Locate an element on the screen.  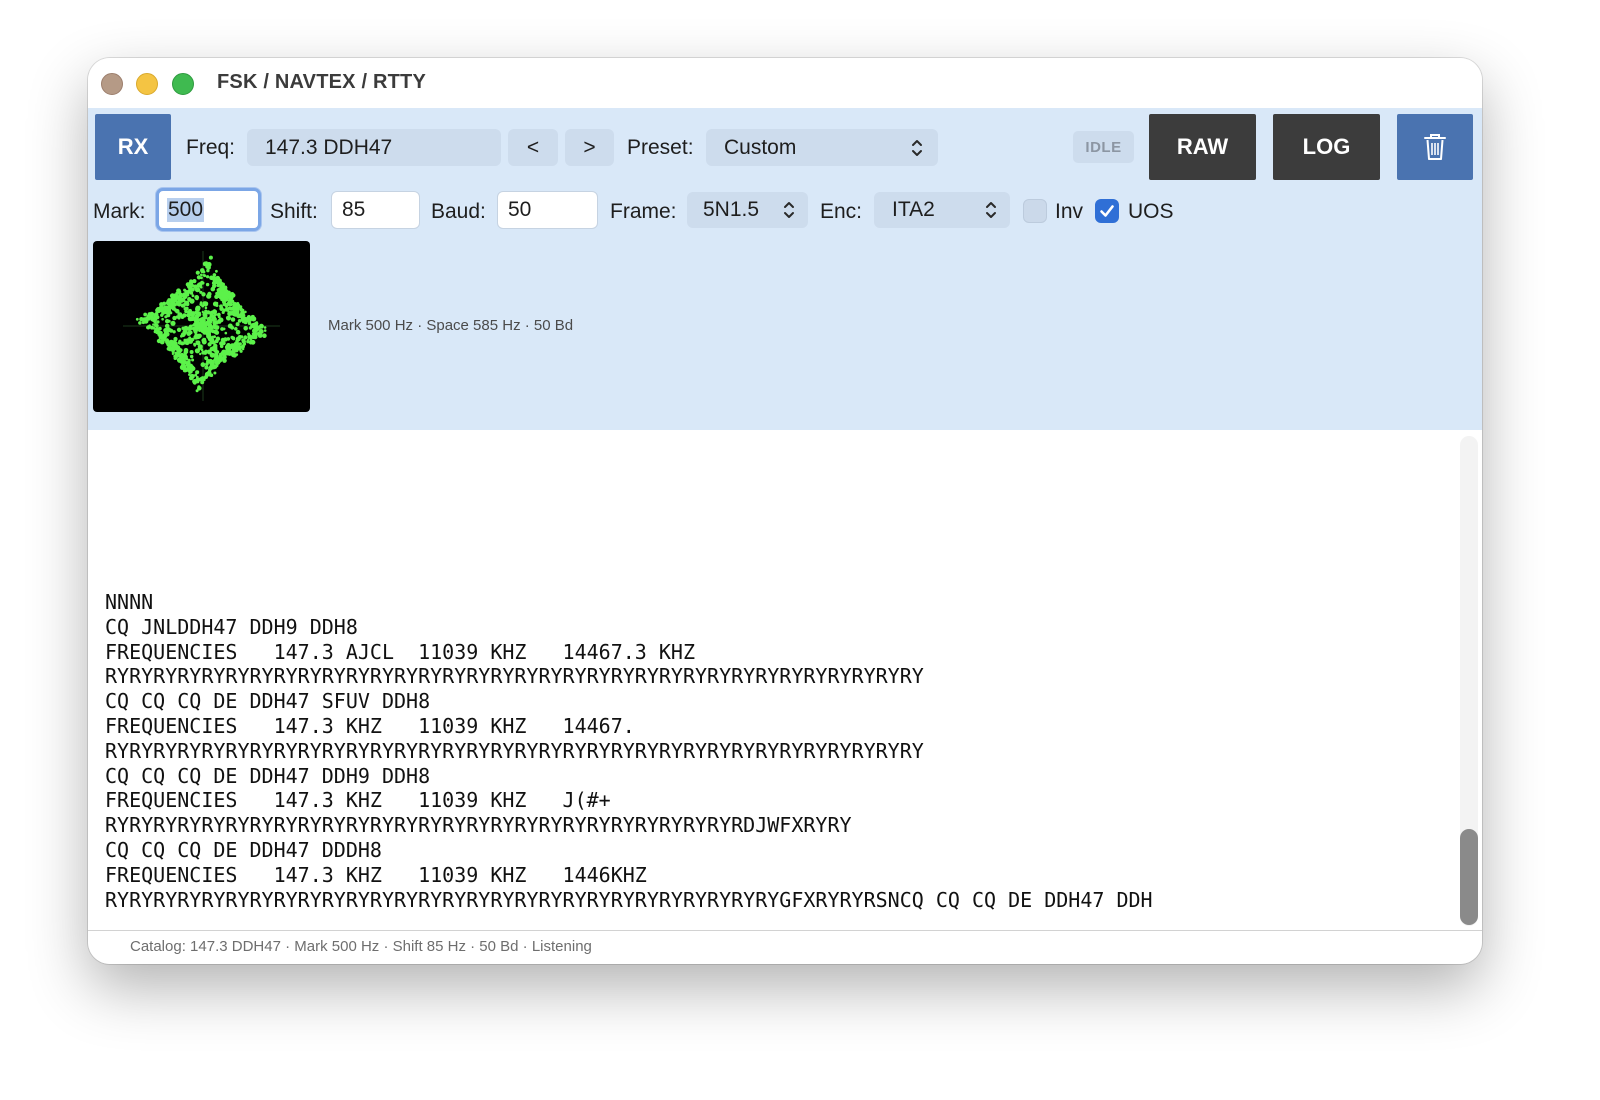
enc-label: Enc: is located at coordinates (841, 211).